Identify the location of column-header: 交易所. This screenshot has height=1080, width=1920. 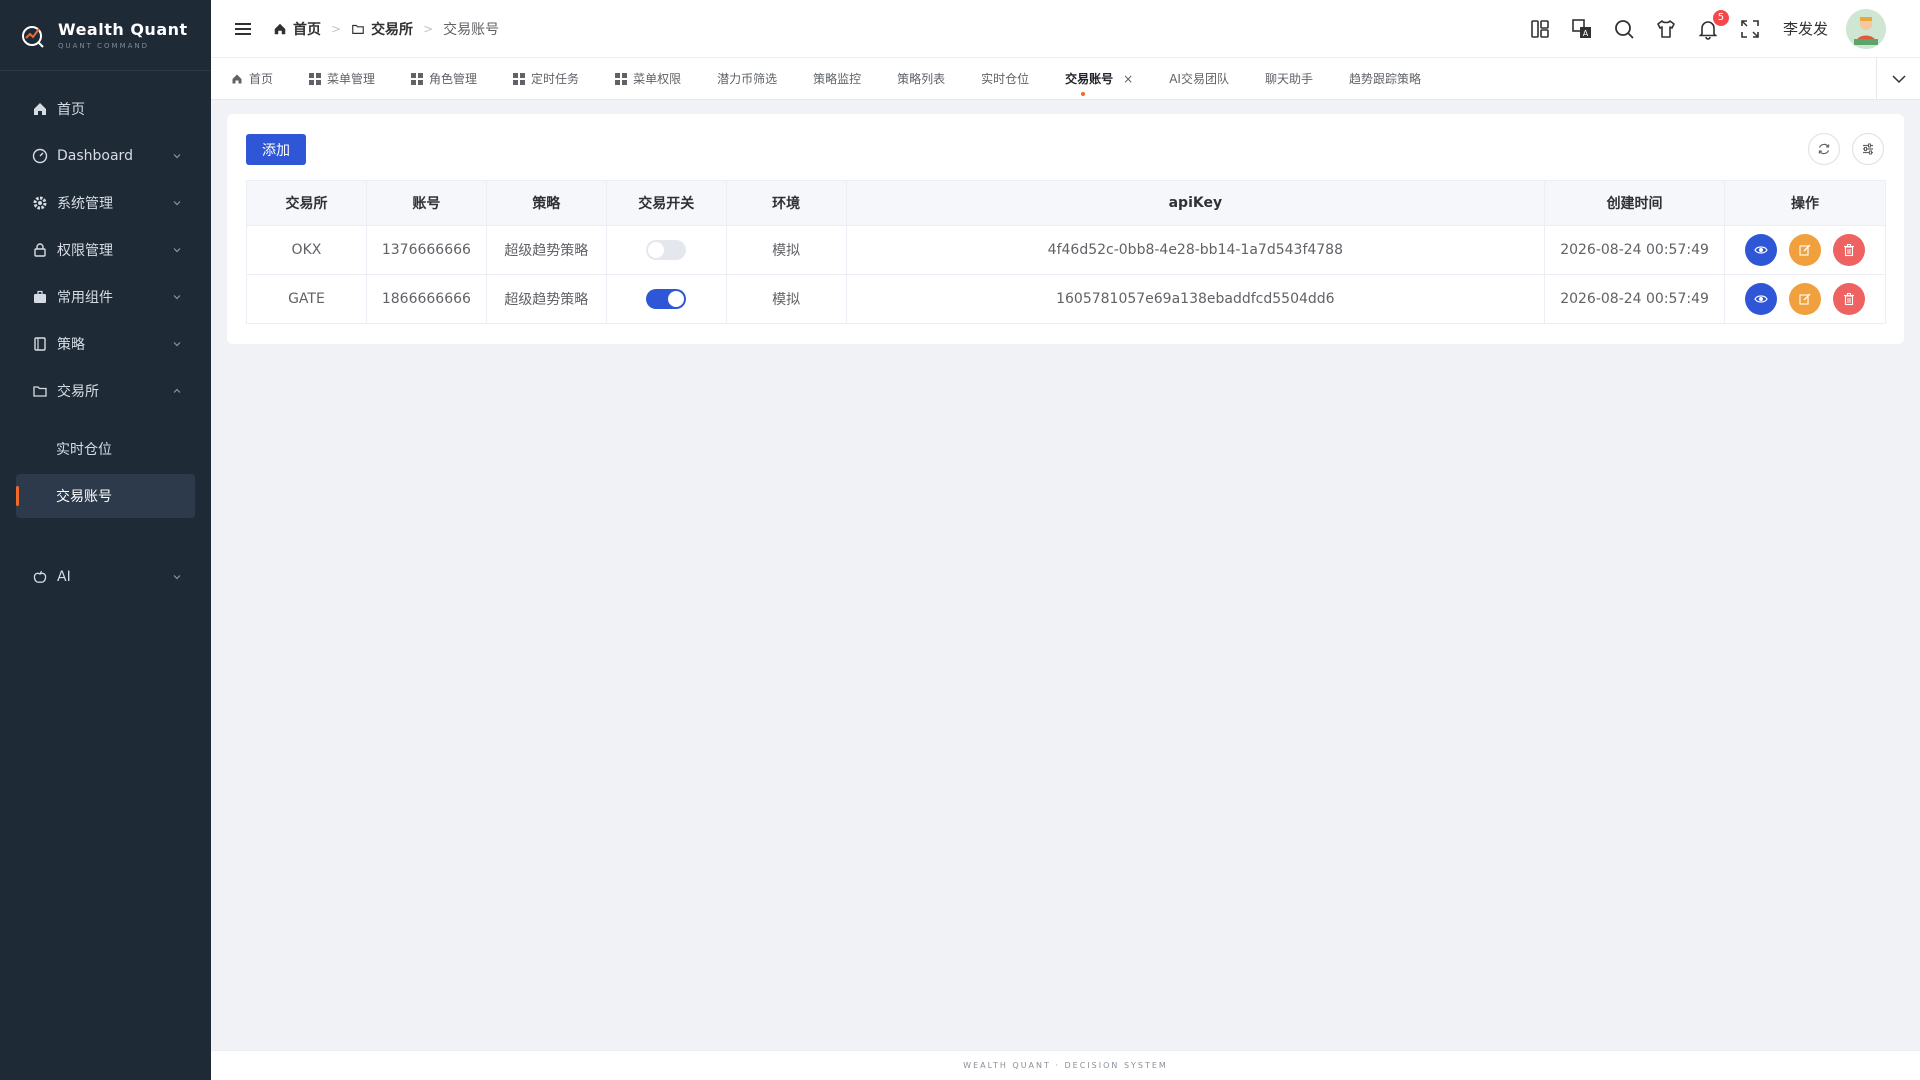
(306, 203).